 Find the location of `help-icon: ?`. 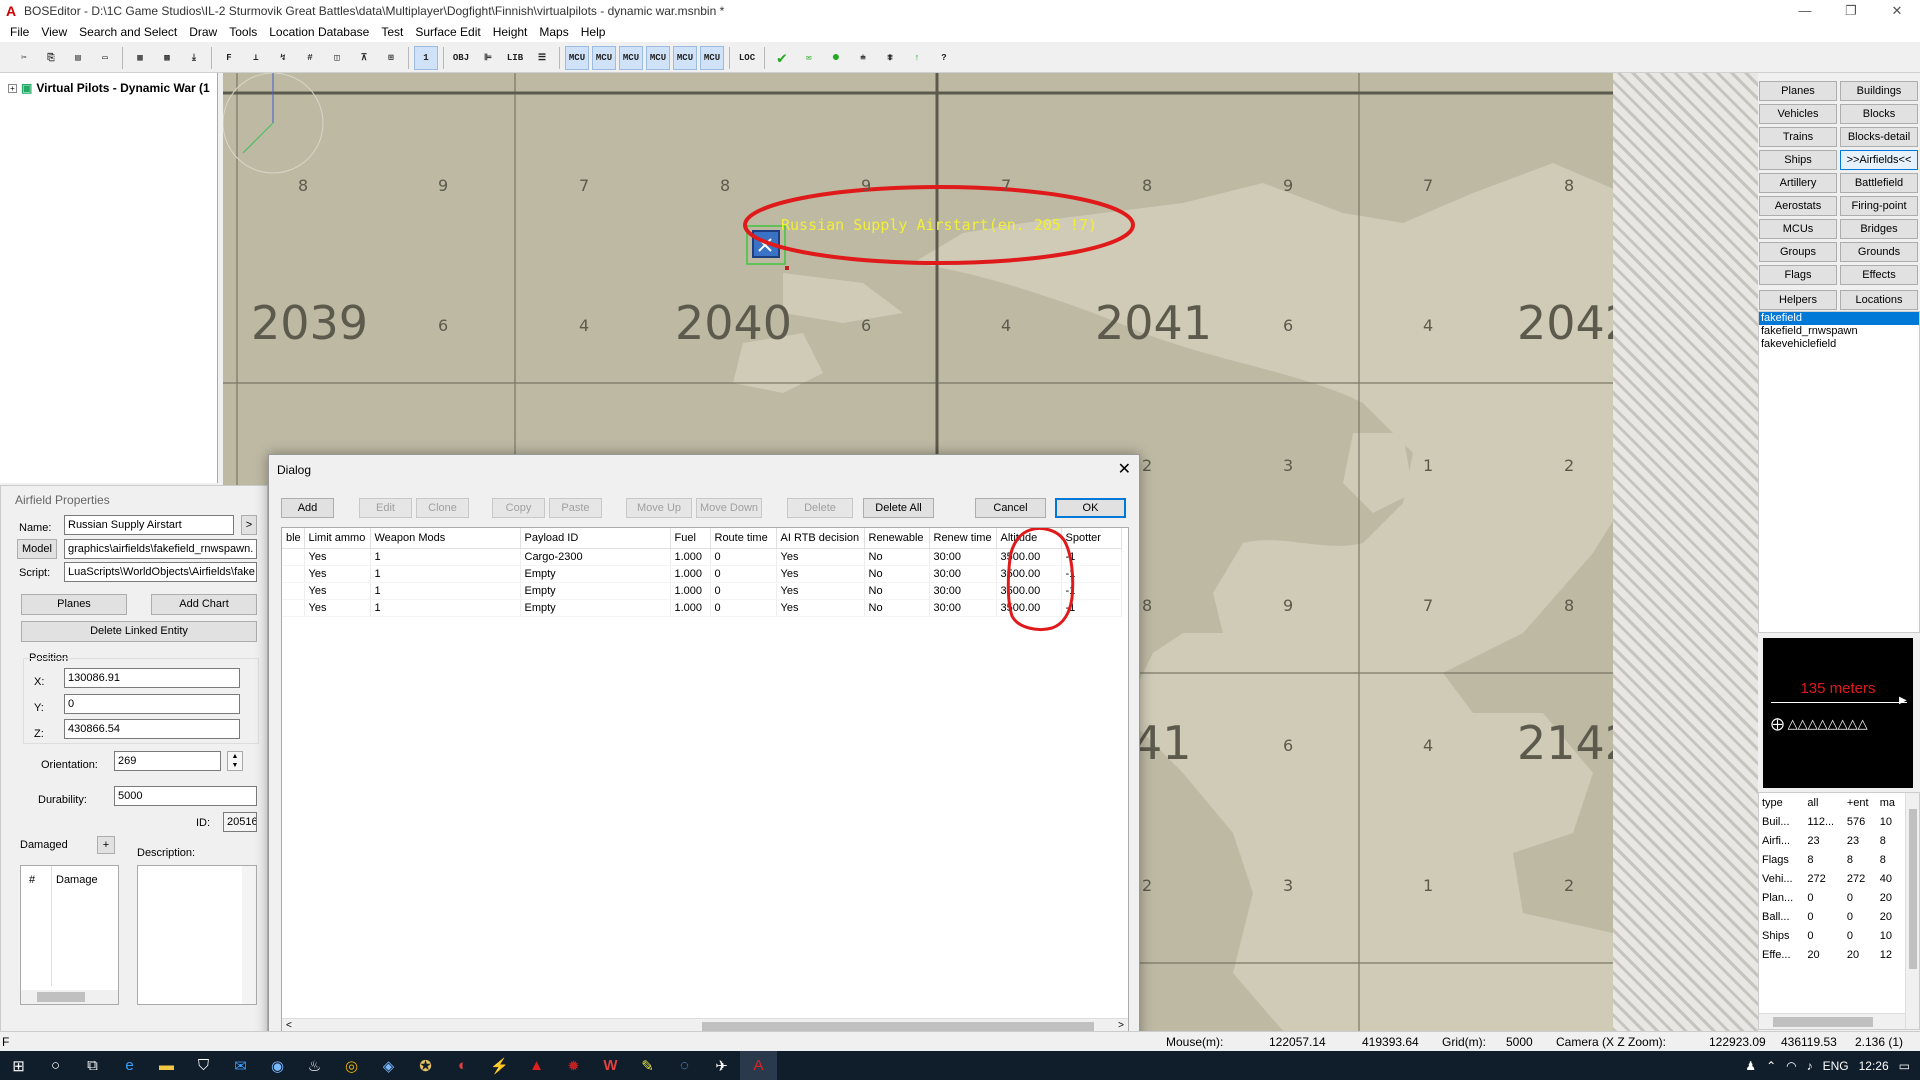

help-icon: ? is located at coordinates (944, 58).